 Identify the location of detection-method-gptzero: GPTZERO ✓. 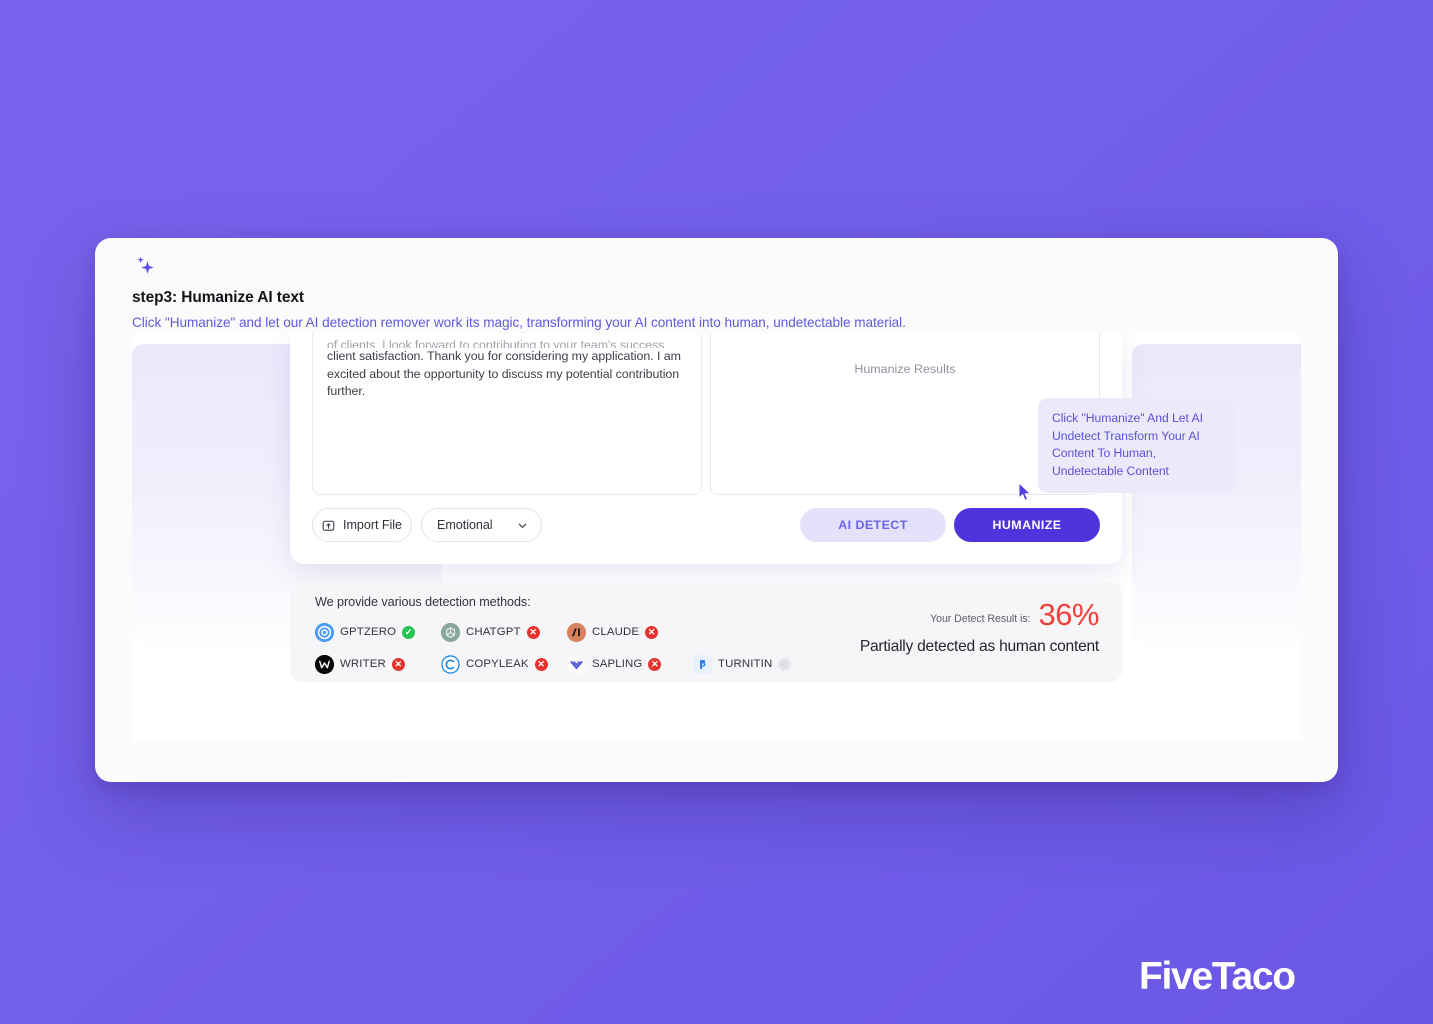
(378, 632).